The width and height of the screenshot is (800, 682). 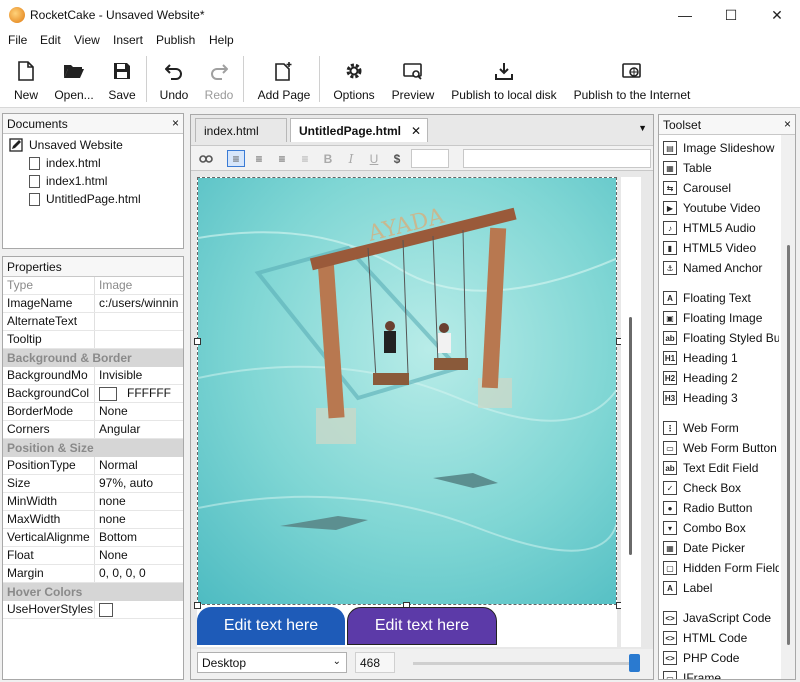 I want to click on toolset-item-text: A Floating Text, so click(x=707, y=298).